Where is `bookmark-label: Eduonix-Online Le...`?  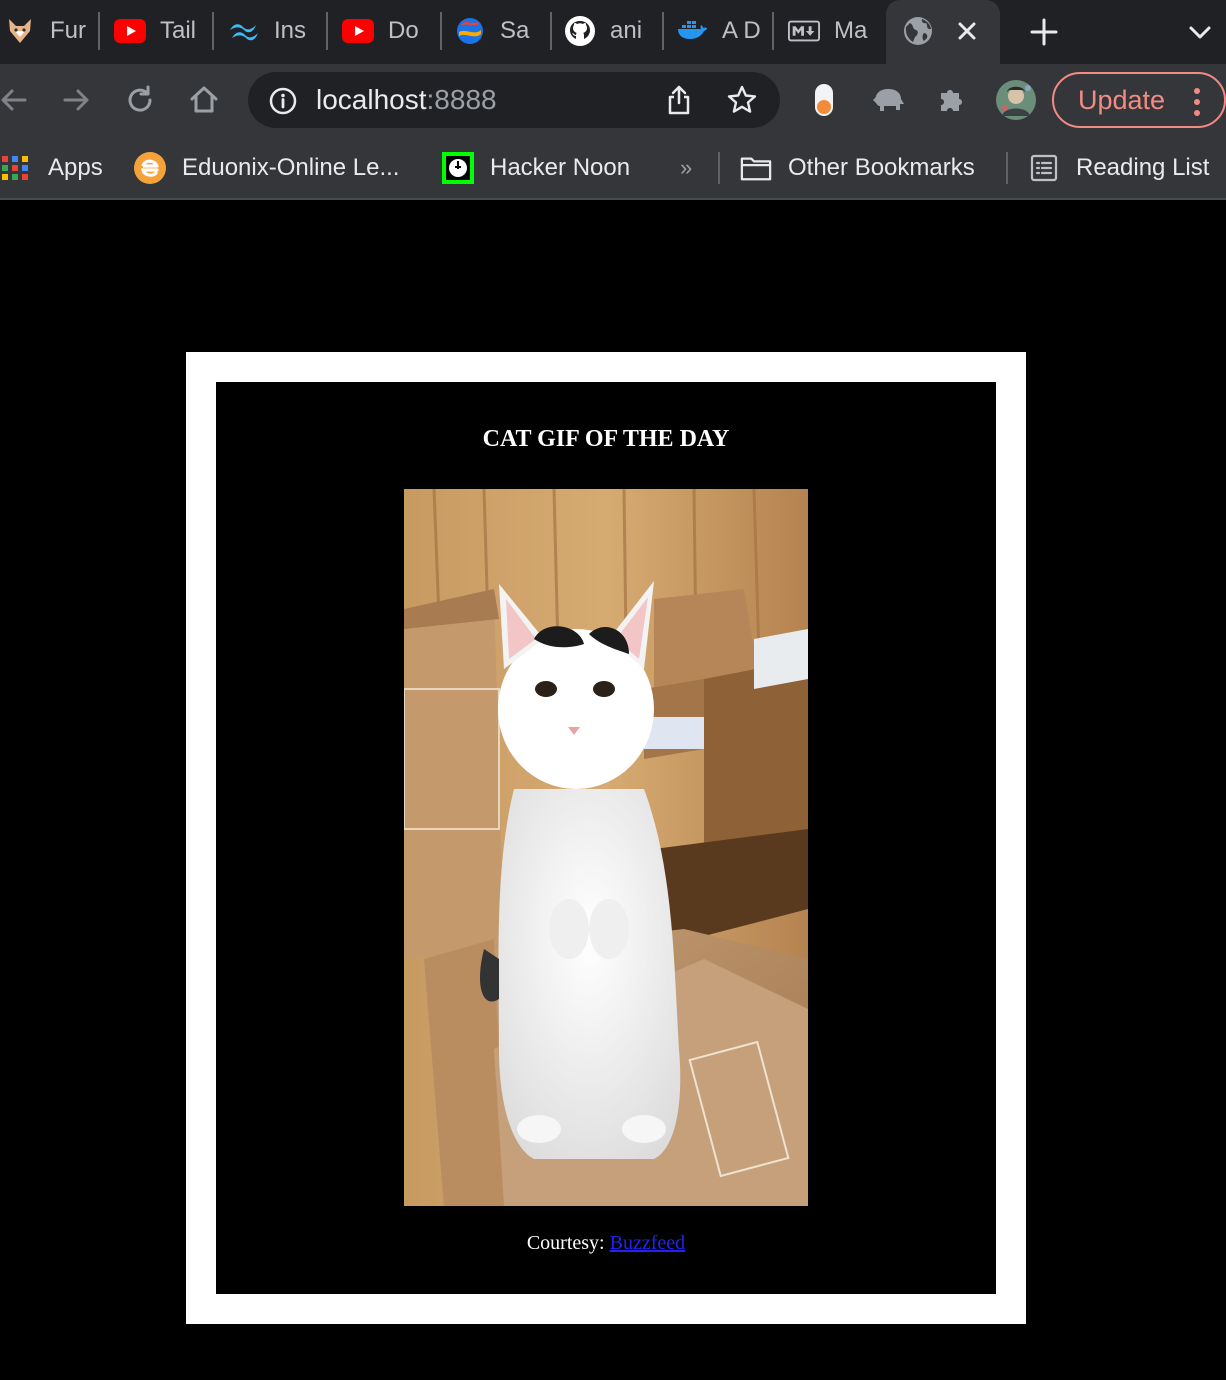 bookmark-label: Eduonix-Online Le... is located at coordinates (291, 167).